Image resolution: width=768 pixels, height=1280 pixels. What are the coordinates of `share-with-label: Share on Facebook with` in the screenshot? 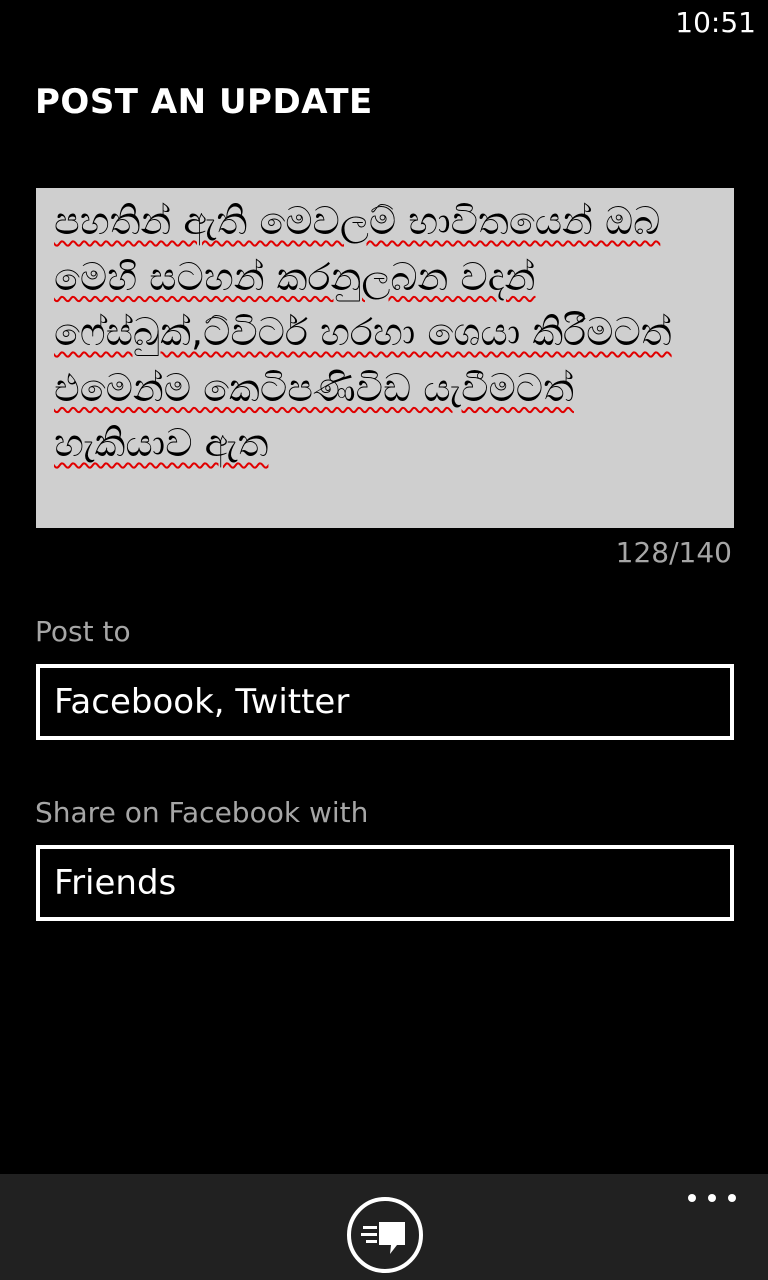 It's located at (202, 812).